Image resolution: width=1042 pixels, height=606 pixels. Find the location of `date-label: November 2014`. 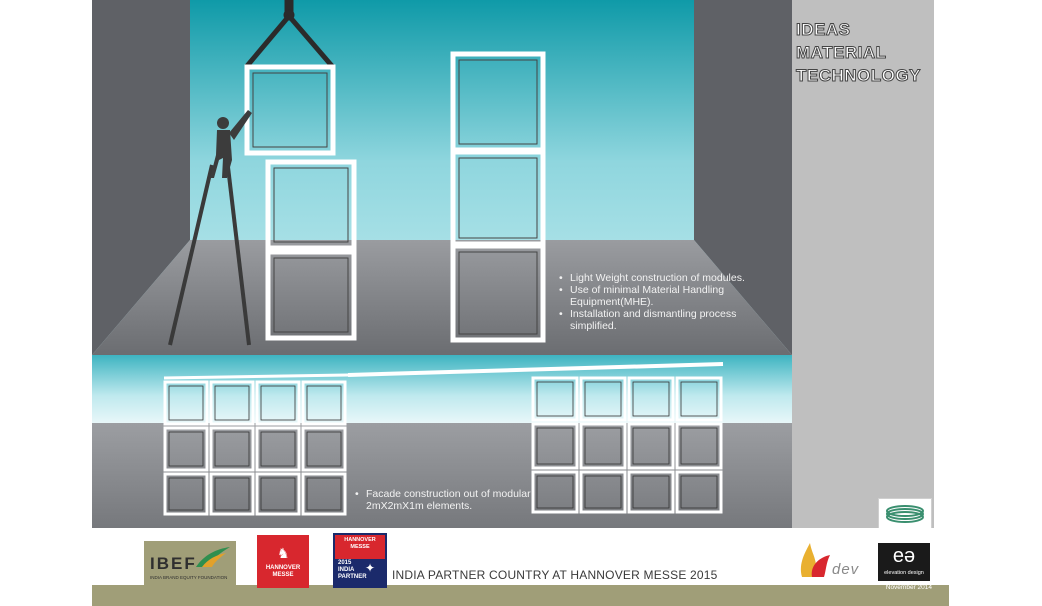

date-label: November 2014 is located at coordinates (908, 587).